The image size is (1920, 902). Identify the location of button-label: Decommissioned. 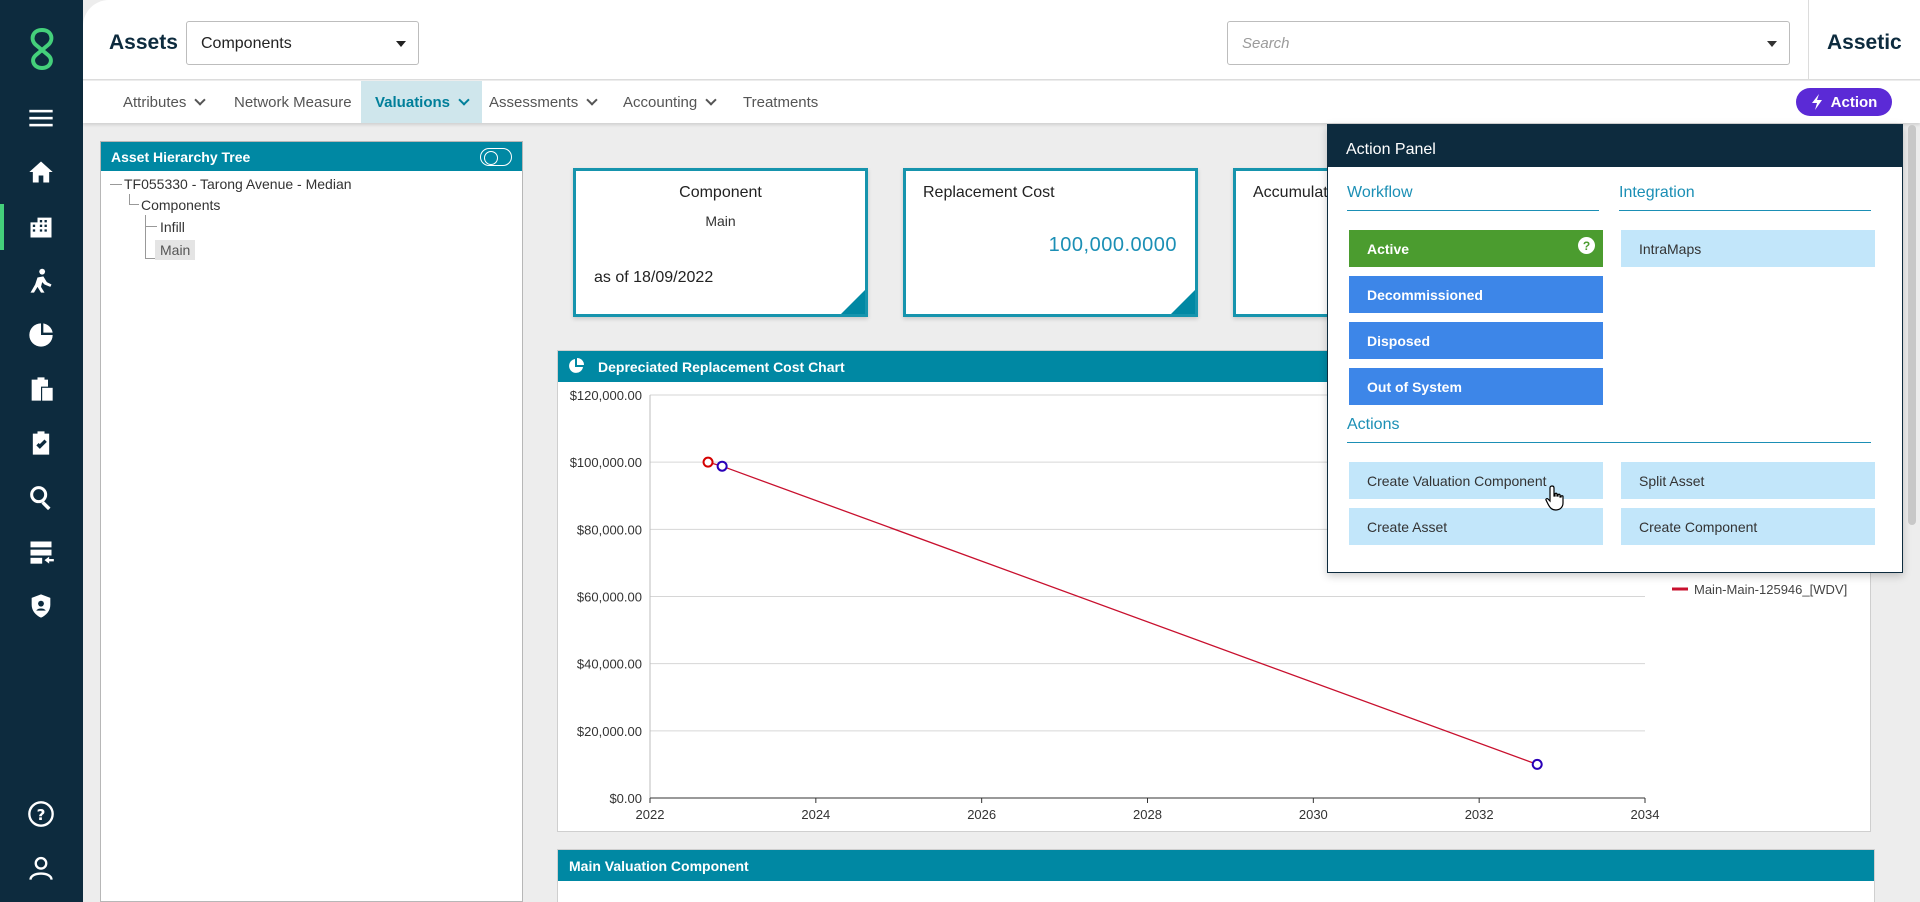
(1425, 294).